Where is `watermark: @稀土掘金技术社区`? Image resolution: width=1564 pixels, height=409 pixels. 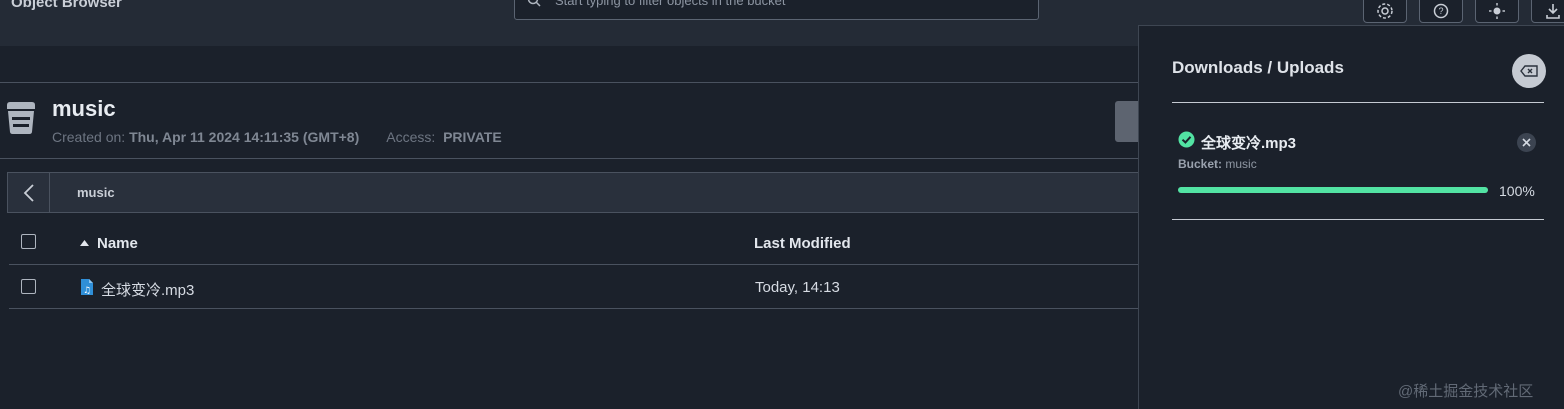
watermark: @稀土掘金技术社区 is located at coordinates (1466, 391).